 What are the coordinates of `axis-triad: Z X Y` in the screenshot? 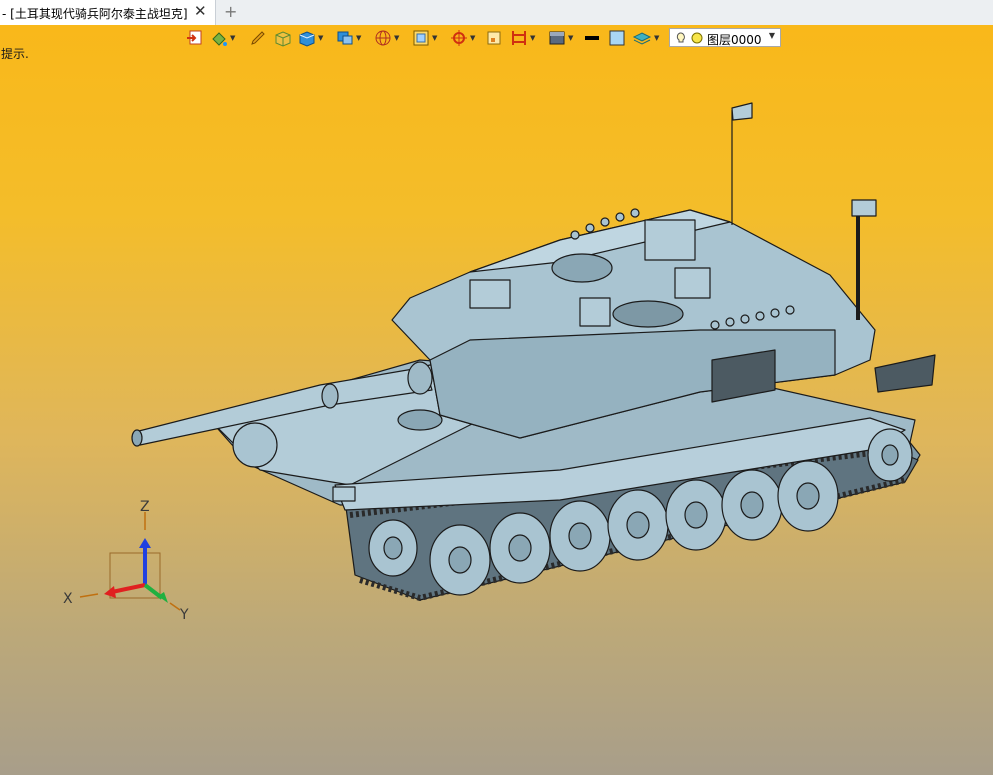 It's located at (126, 561).